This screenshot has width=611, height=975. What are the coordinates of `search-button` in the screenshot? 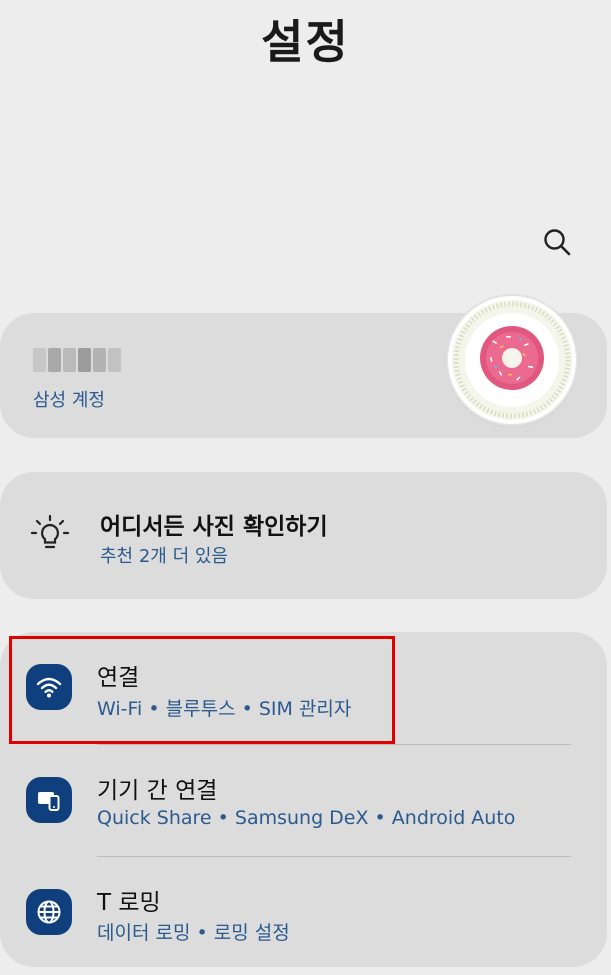 It's located at (557, 242).